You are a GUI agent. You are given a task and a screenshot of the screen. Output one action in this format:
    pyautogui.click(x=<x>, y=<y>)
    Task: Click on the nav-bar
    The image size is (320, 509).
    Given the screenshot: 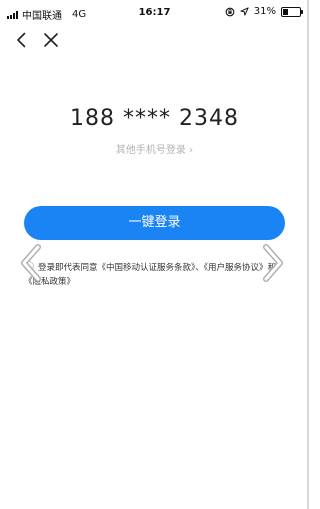 What is the action you would take?
    pyautogui.click(x=154, y=41)
    